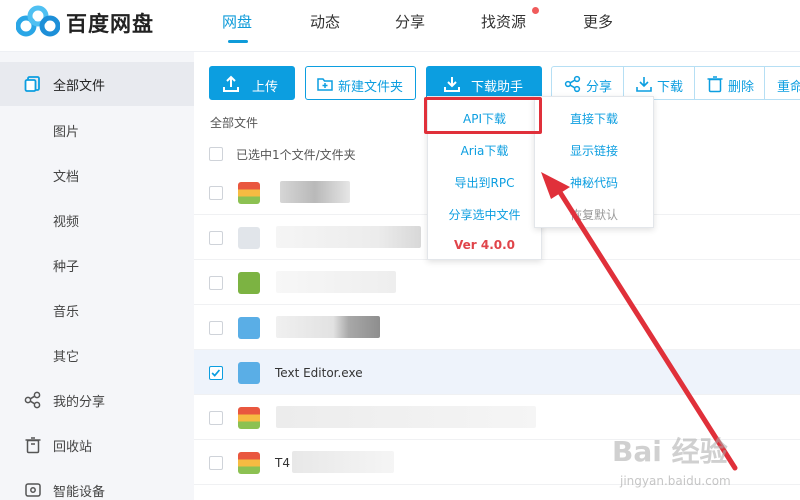 The image size is (800, 500). I want to click on sidebar-item-images: 图片, so click(97, 130).